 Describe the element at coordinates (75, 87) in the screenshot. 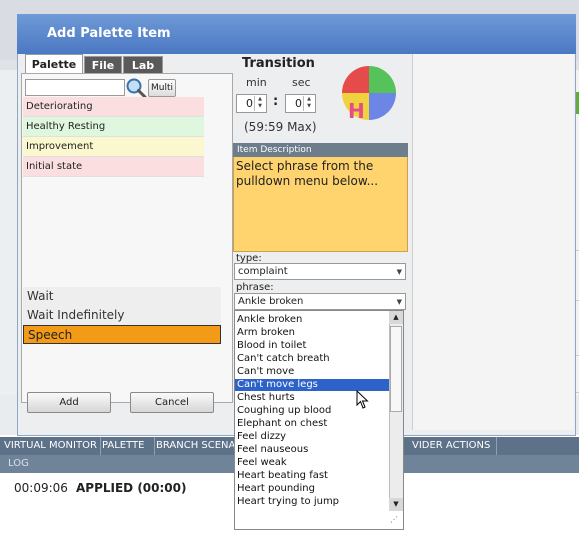

I see `search-input` at that location.